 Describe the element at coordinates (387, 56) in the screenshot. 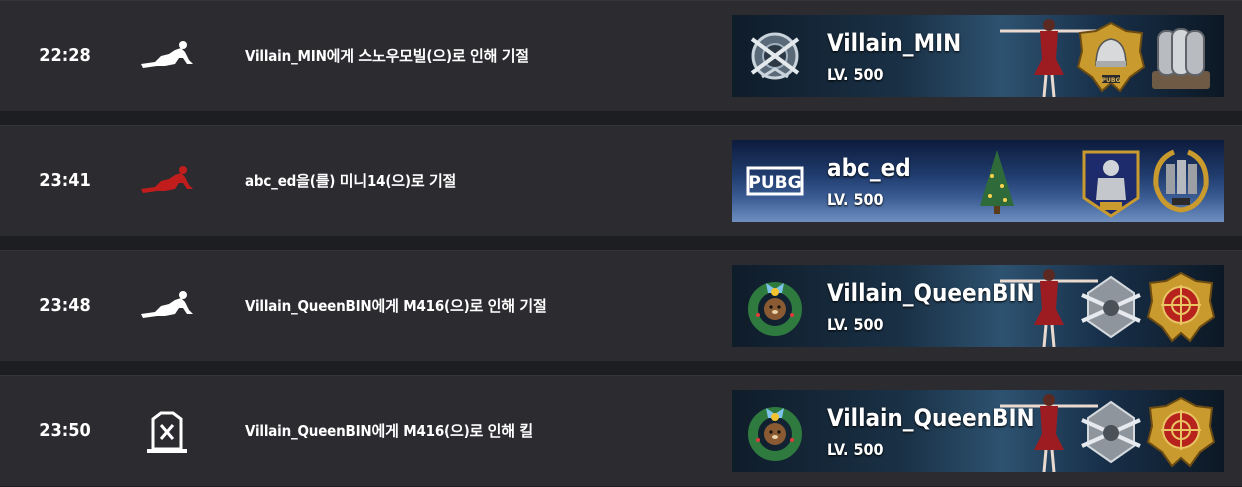

I see `event-message: Villain_MIN에게 스노우모빌(으)로 인해 기절` at that location.